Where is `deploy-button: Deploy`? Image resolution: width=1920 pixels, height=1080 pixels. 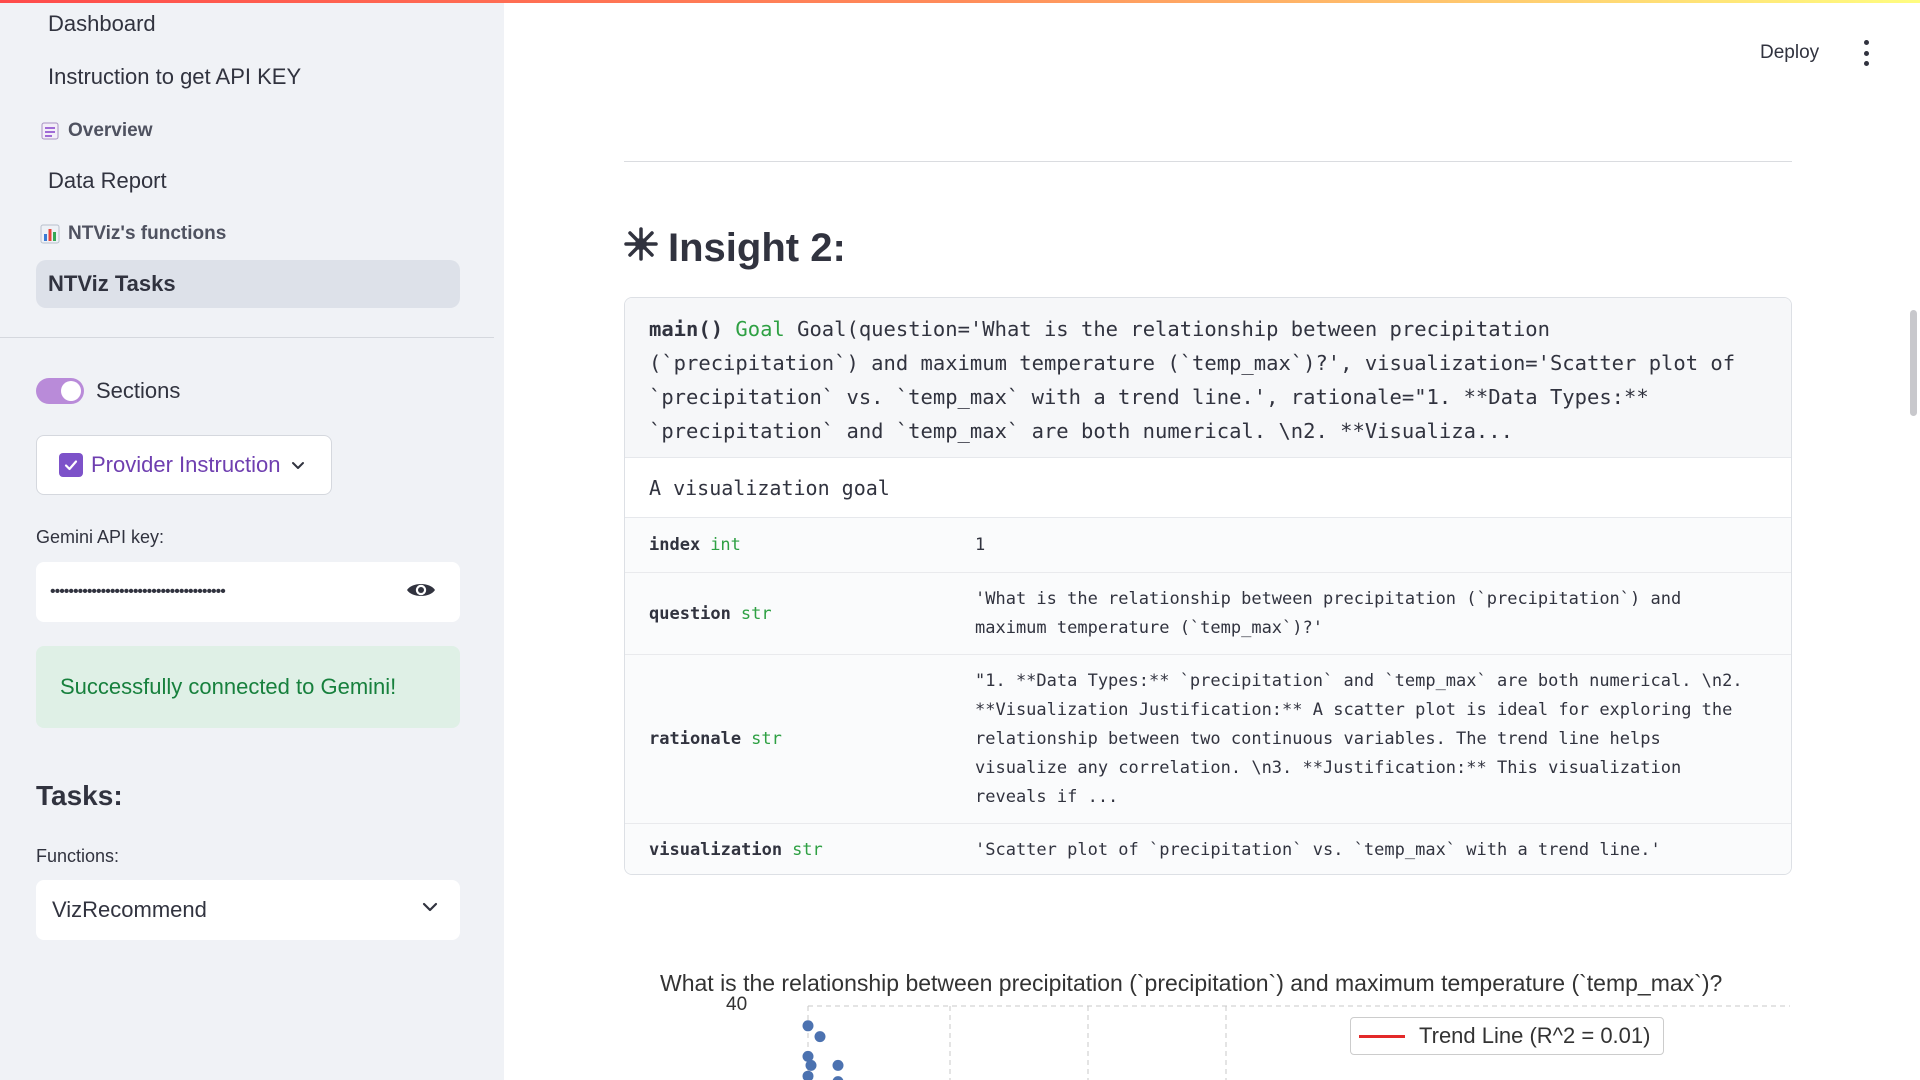 deploy-button: Deploy is located at coordinates (1789, 53).